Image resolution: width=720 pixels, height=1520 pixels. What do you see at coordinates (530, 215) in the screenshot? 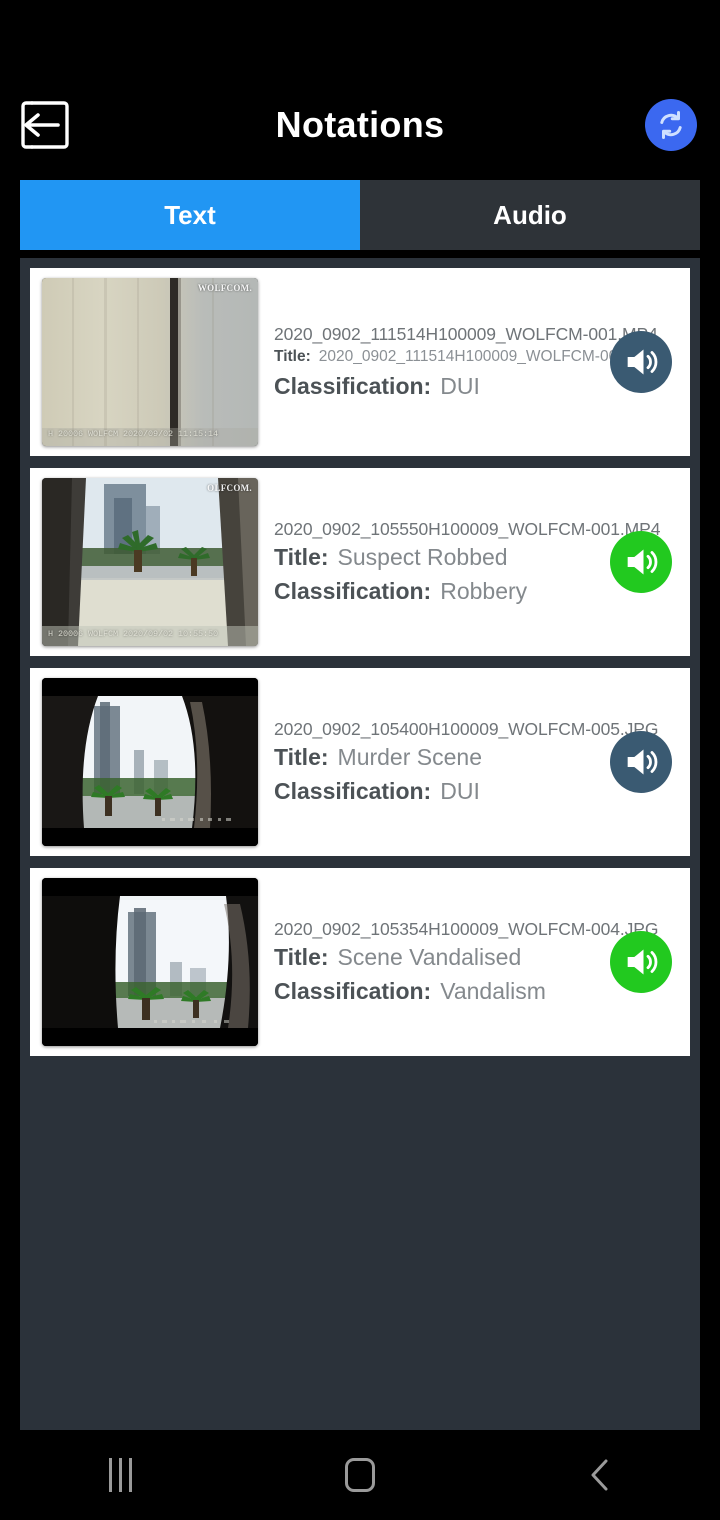
I see `tab-audio: Audio` at bounding box center [530, 215].